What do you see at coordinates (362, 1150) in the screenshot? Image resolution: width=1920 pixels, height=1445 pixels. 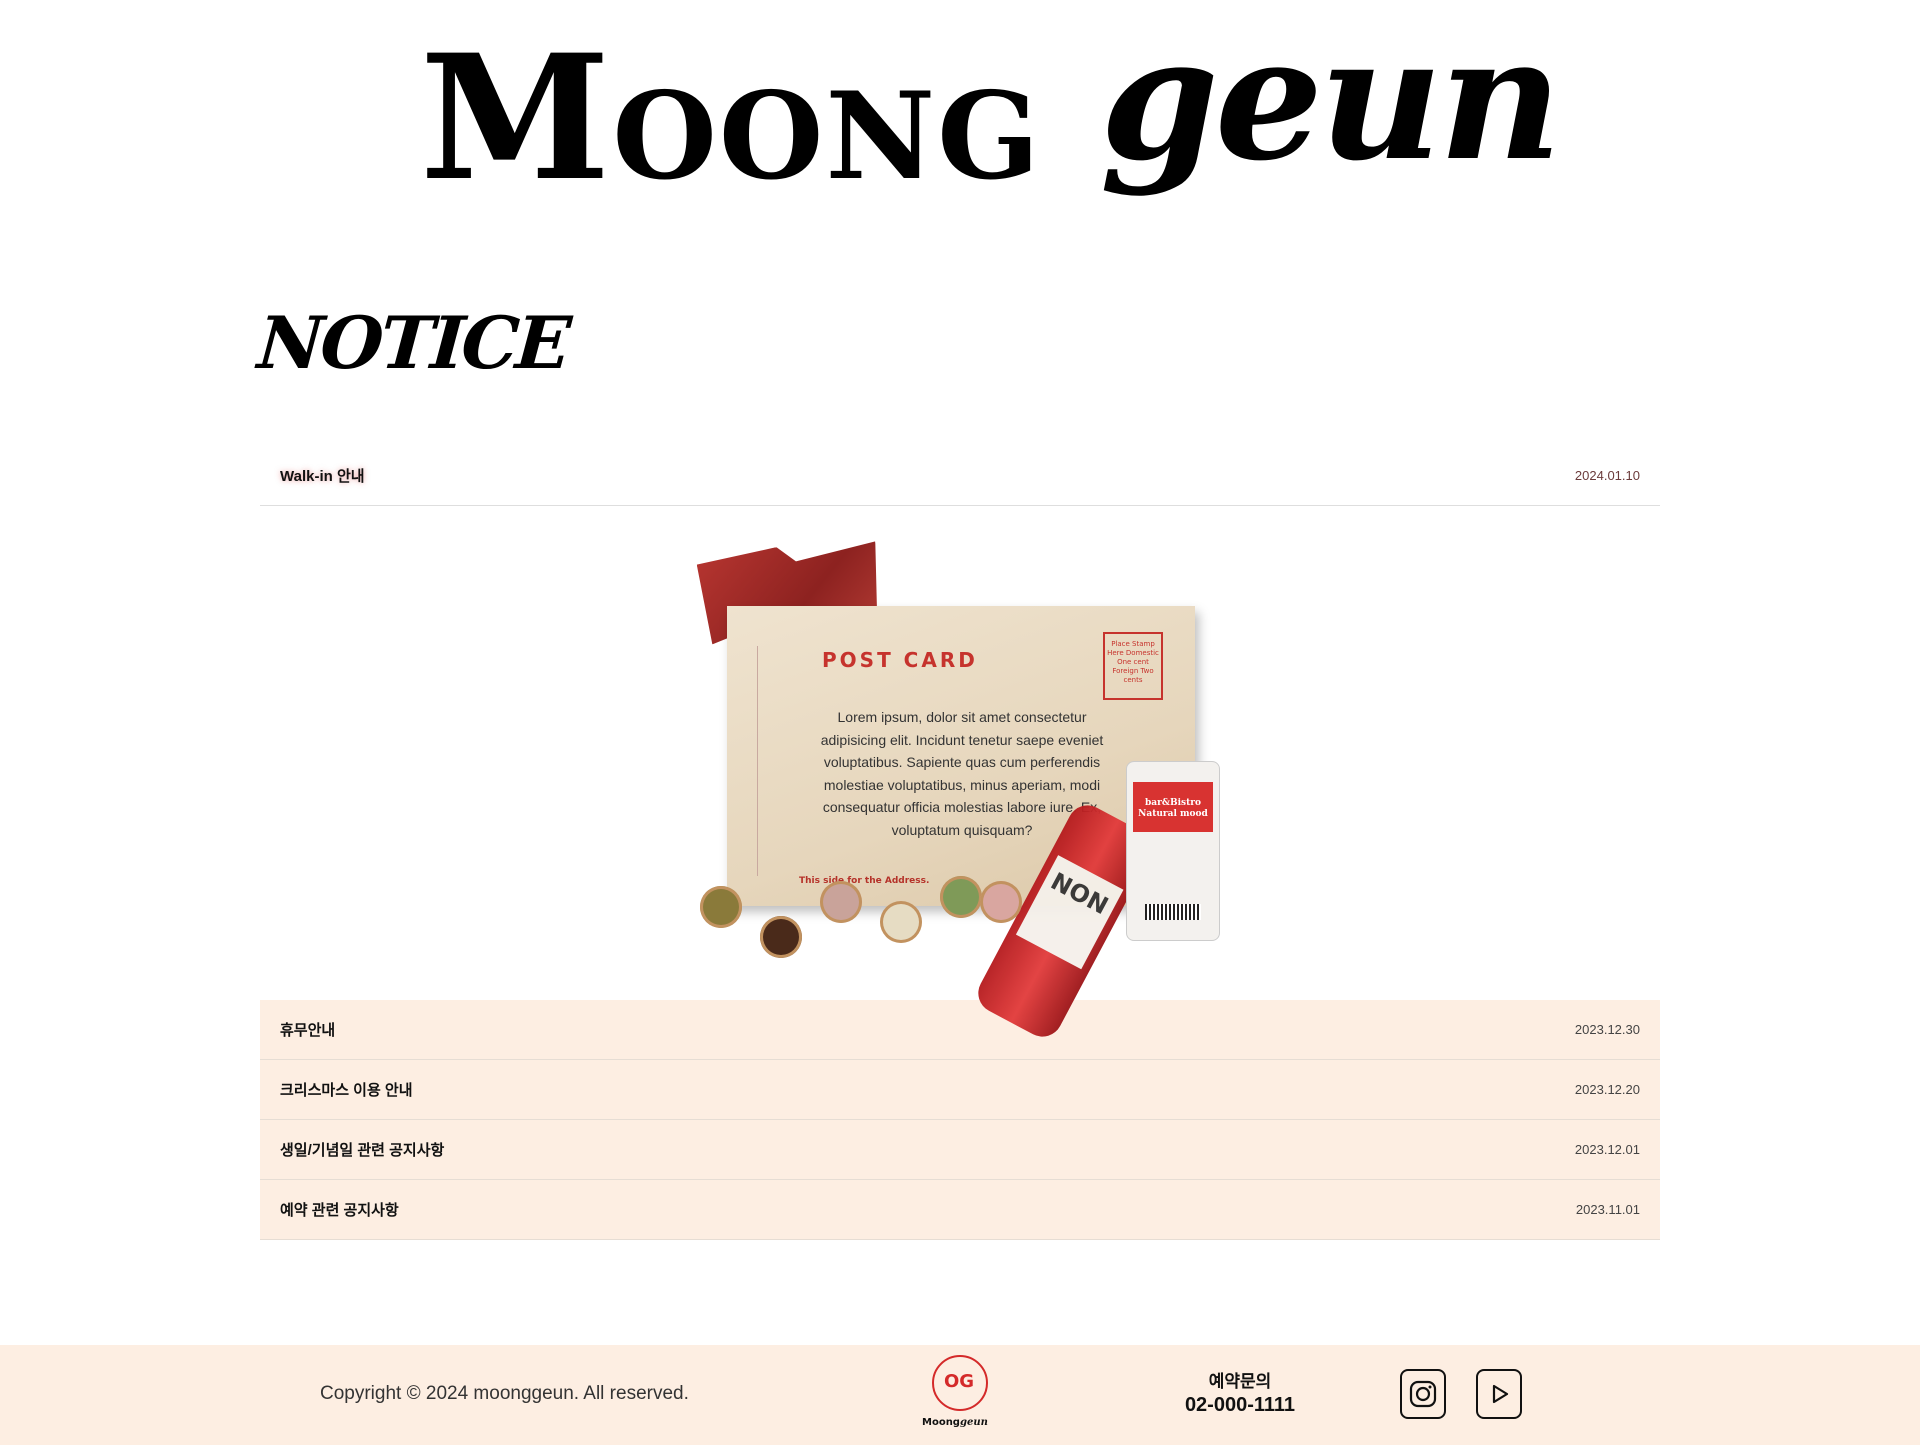 I see `notice-title: 생일/기념일 관련 공지사항` at bounding box center [362, 1150].